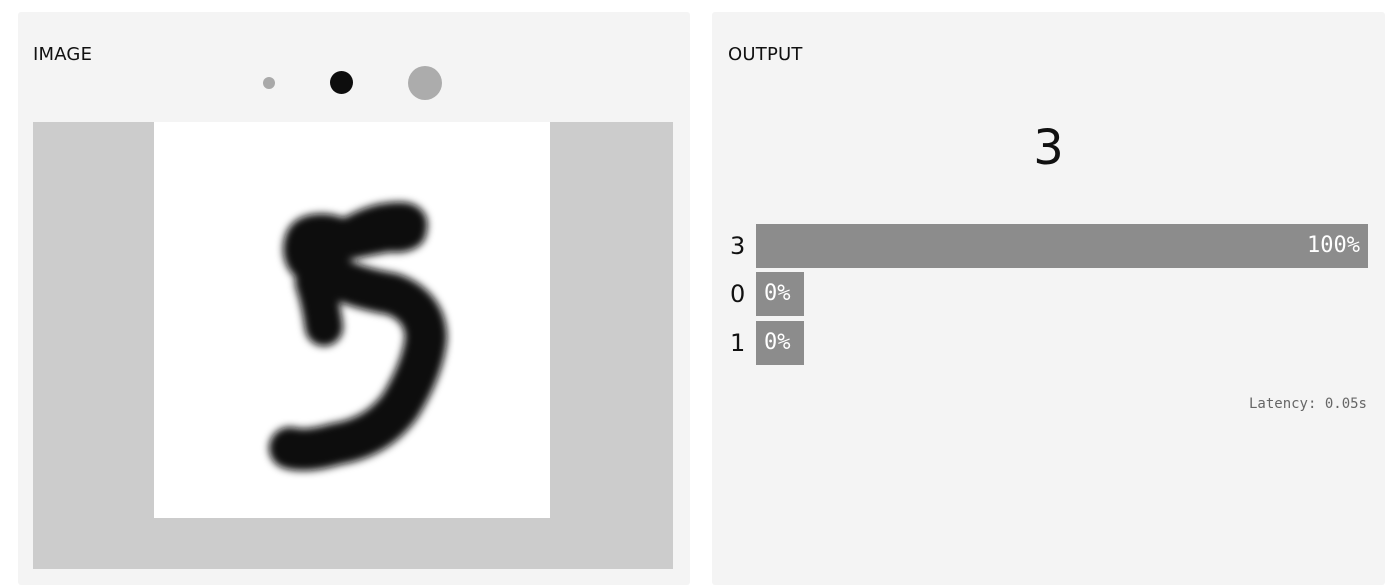  What do you see at coordinates (425, 83) in the screenshot?
I see `large-brush-button` at bounding box center [425, 83].